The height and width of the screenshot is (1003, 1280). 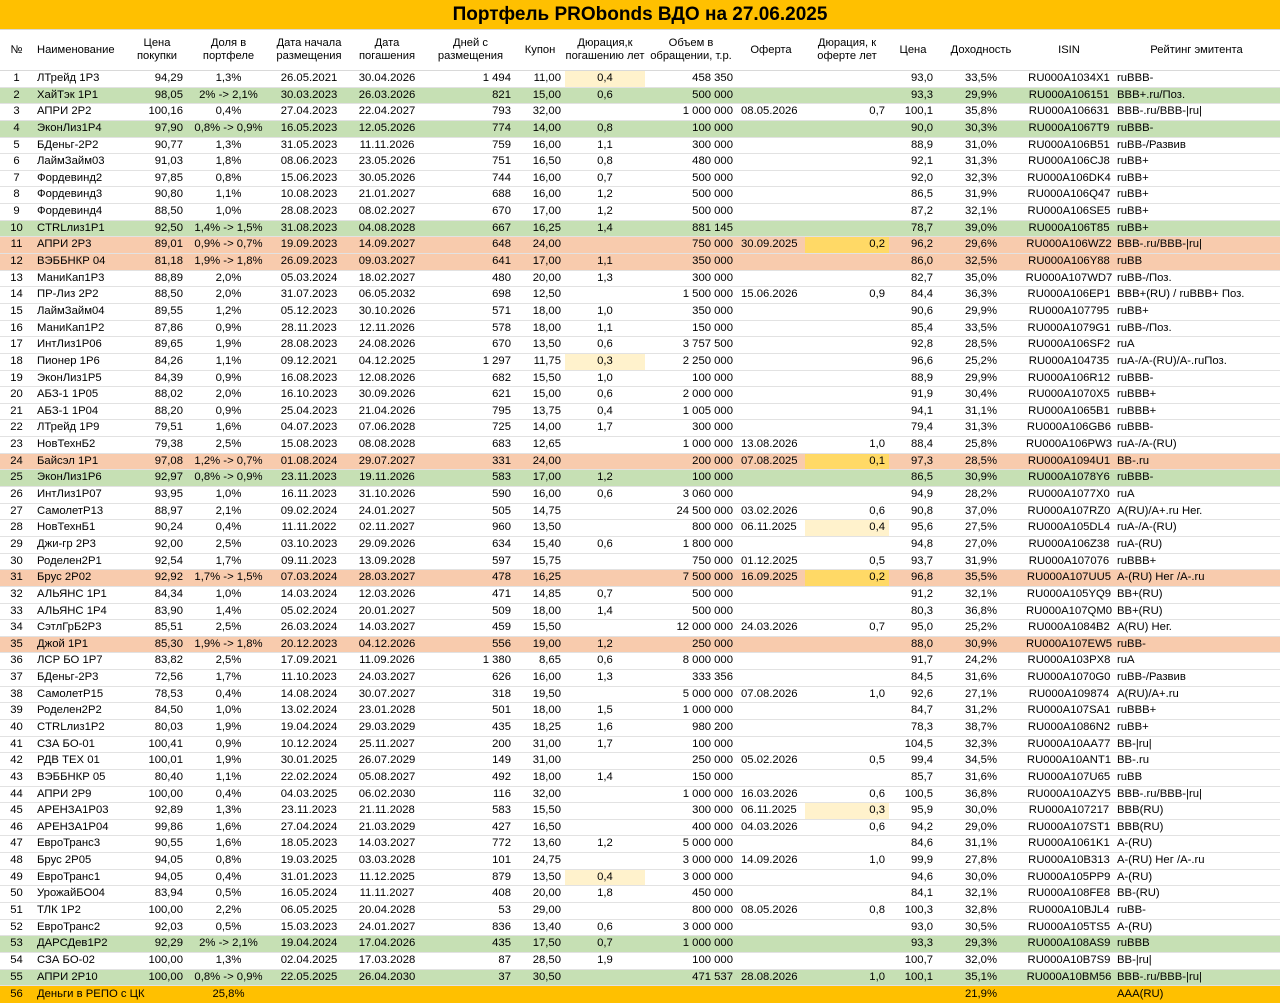 I want to click on table-cell: 99,86, so click(x=157, y=827).